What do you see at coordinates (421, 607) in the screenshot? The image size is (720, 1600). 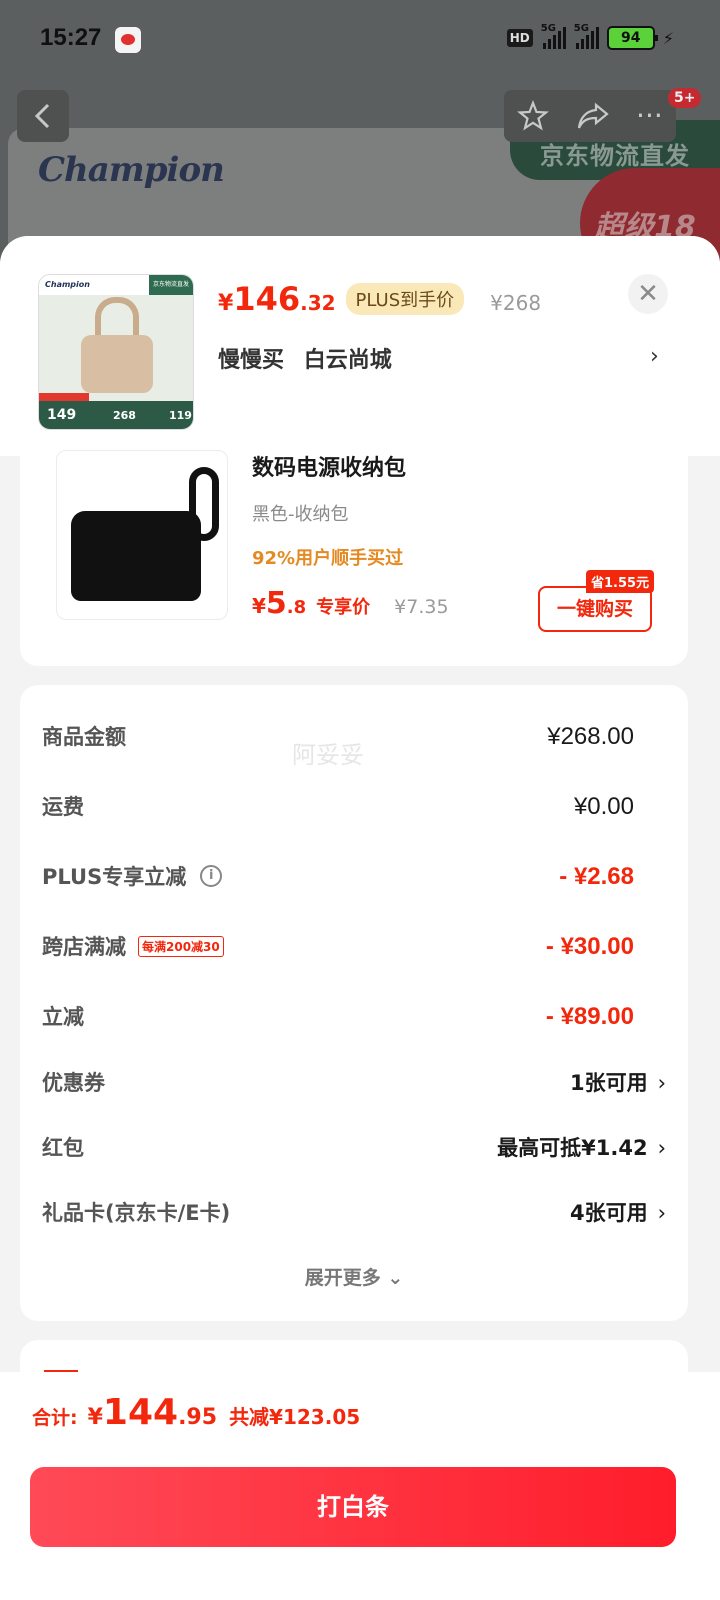 I see `addon-original-price: ¥7.35` at bounding box center [421, 607].